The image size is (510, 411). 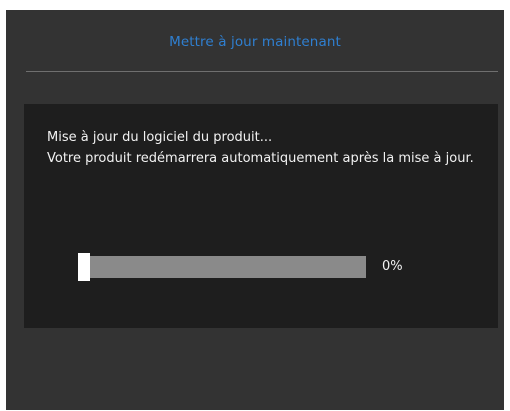 I want to click on title-divider, so click(x=262, y=71).